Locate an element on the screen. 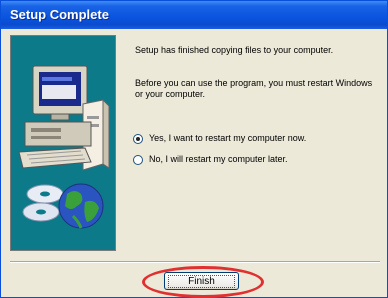 The image size is (388, 298). footer-separator is located at coordinates (195, 262).